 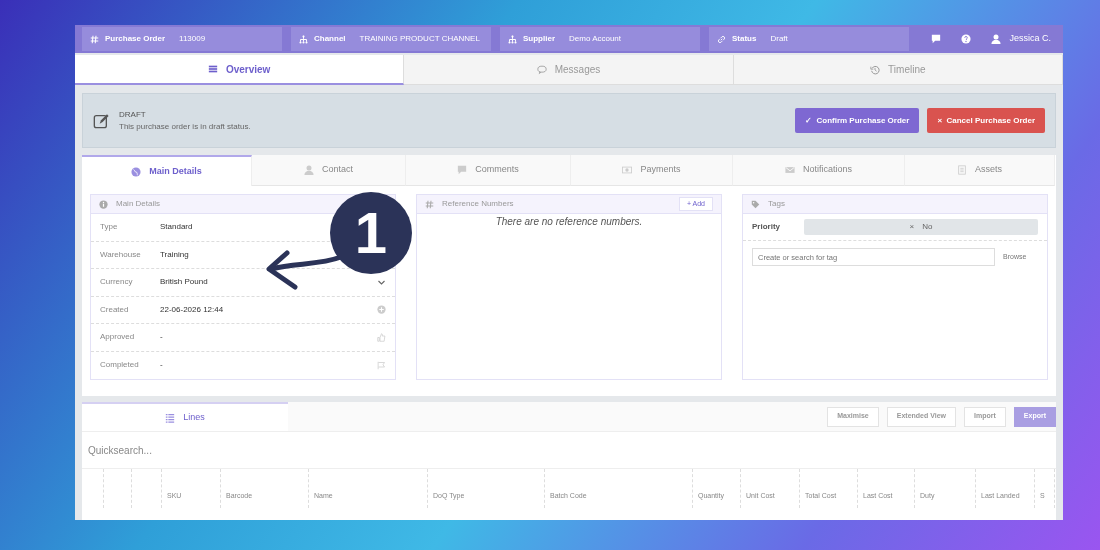 What do you see at coordinates (539, 39) in the screenshot?
I see `field-label: Supplier` at bounding box center [539, 39].